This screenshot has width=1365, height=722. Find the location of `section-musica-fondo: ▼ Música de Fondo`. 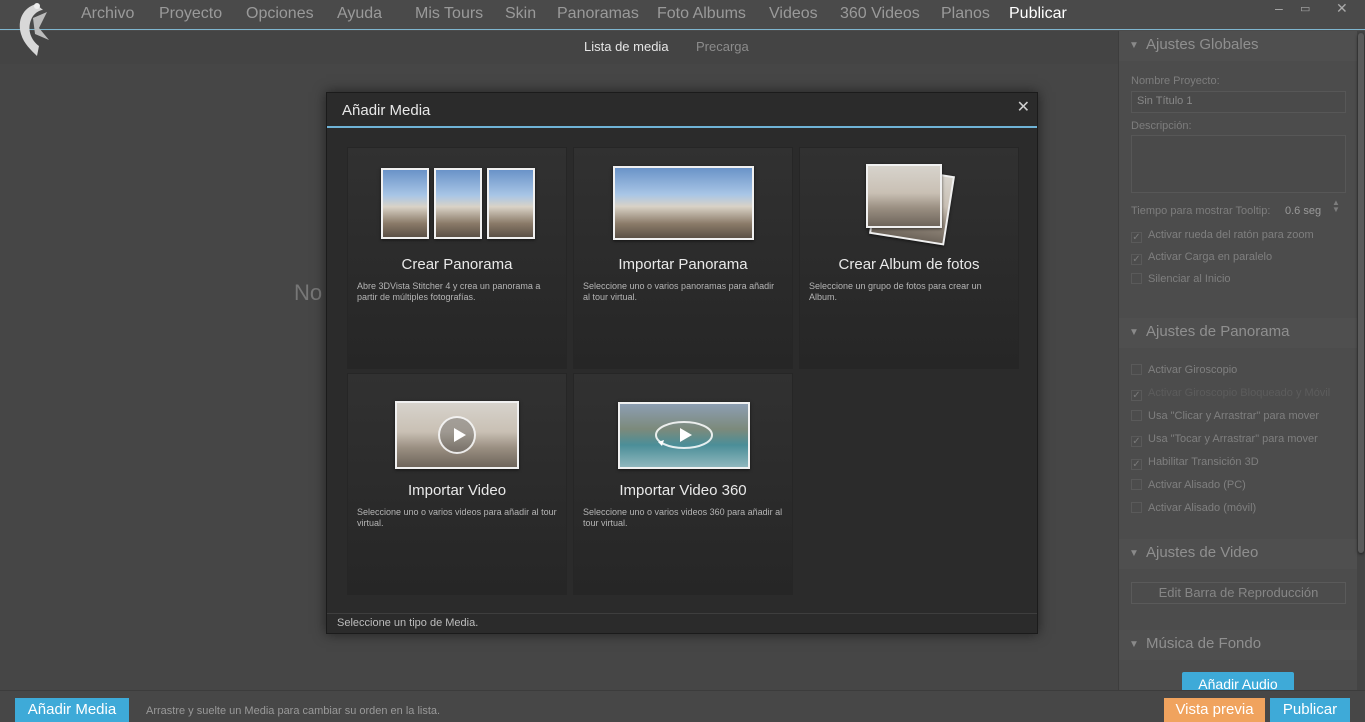

section-musica-fondo: ▼ Música de Fondo is located at coordinates (1238, 645).